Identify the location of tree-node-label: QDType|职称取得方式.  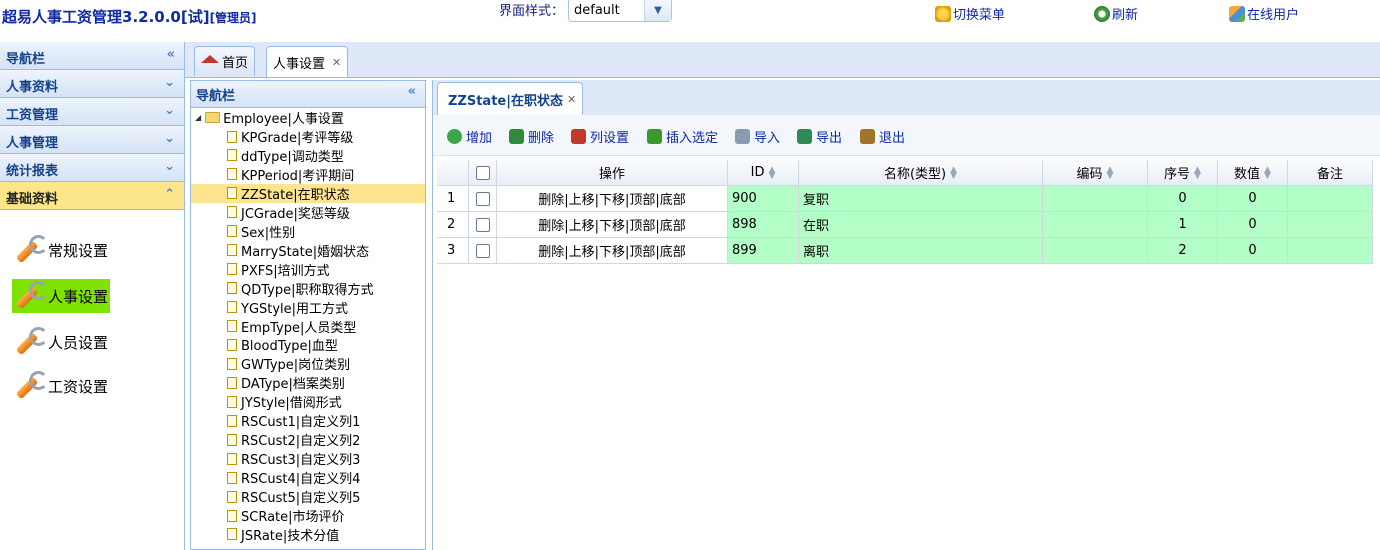
(307, 290).